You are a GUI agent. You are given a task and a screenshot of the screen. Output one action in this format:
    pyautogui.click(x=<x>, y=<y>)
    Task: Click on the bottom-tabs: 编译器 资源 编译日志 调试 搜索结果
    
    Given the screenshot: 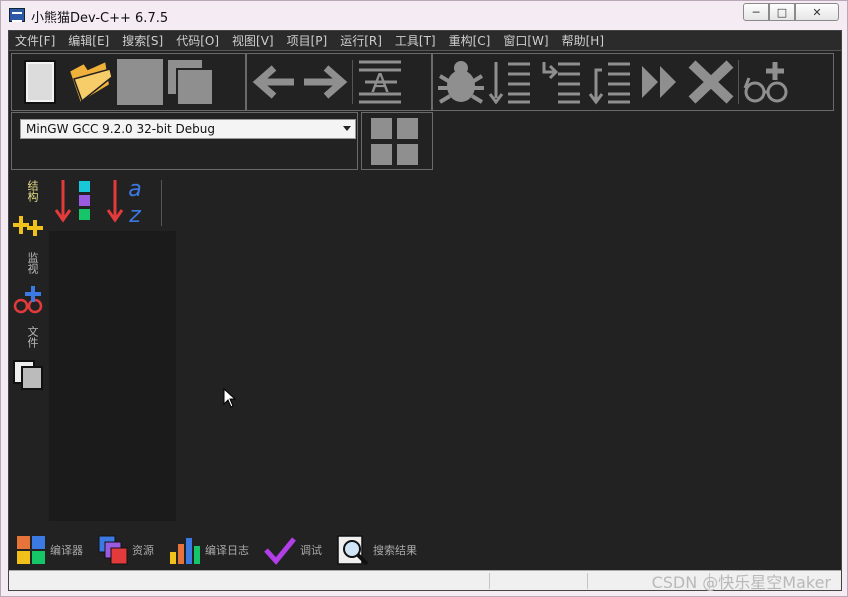 What is the action you would take?
    pyautogui.click(x=425, y=550)
    